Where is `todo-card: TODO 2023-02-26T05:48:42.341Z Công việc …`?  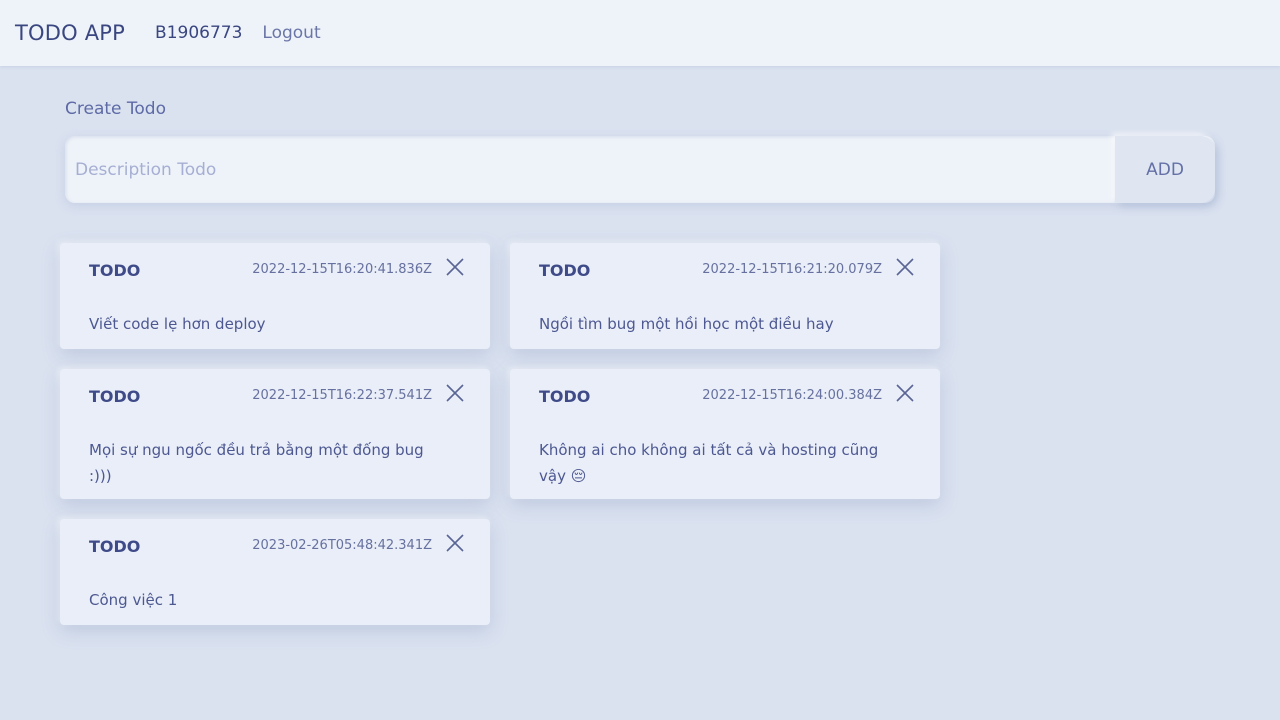 todo-card: TODO 2023-02-26T05:48:42.341Z Công việc … is located at coordinates (275, 572).